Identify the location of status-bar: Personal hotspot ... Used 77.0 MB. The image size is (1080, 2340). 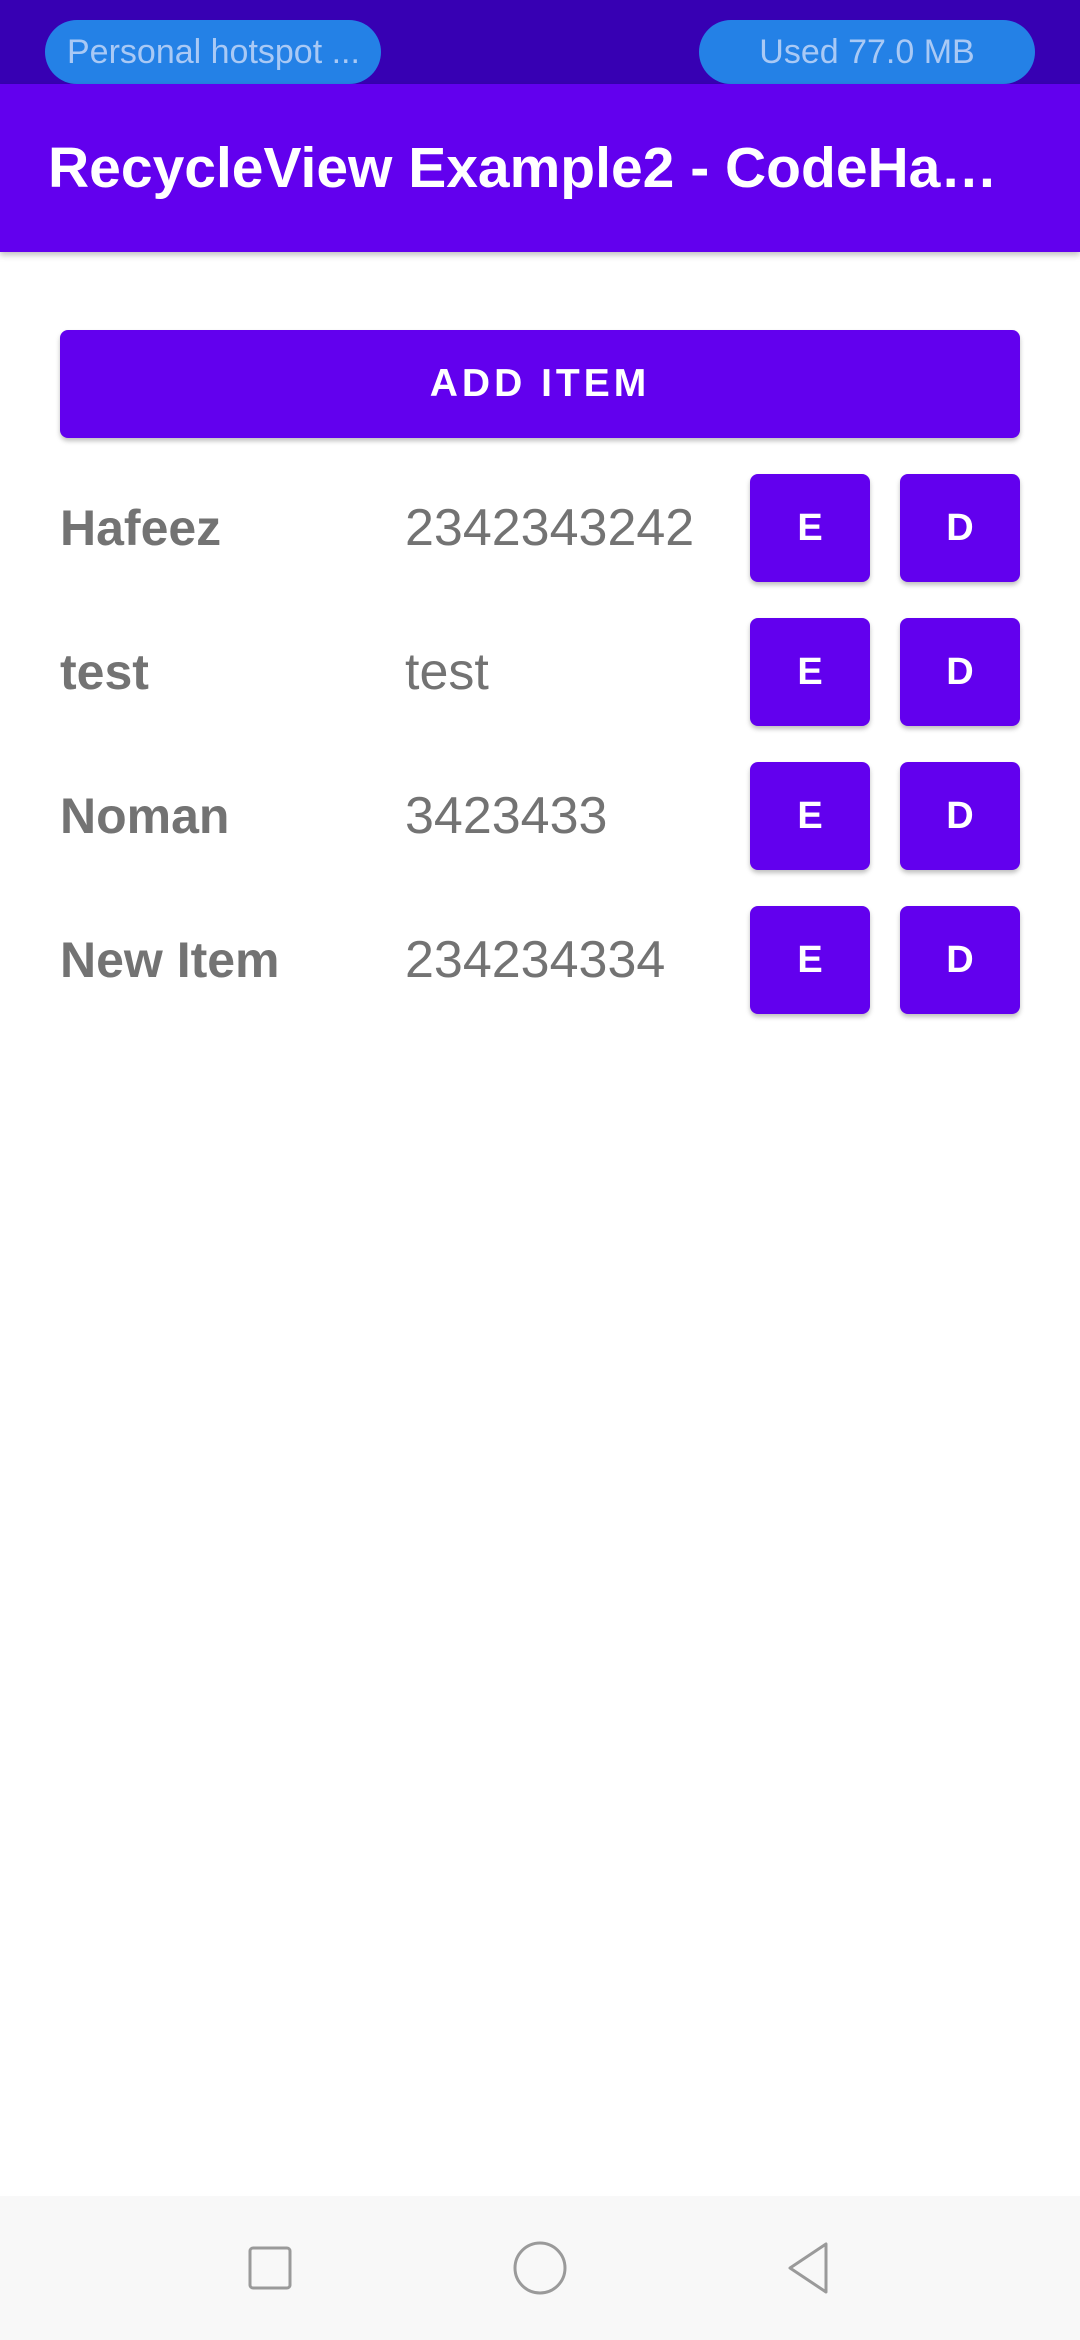
(540, 42).